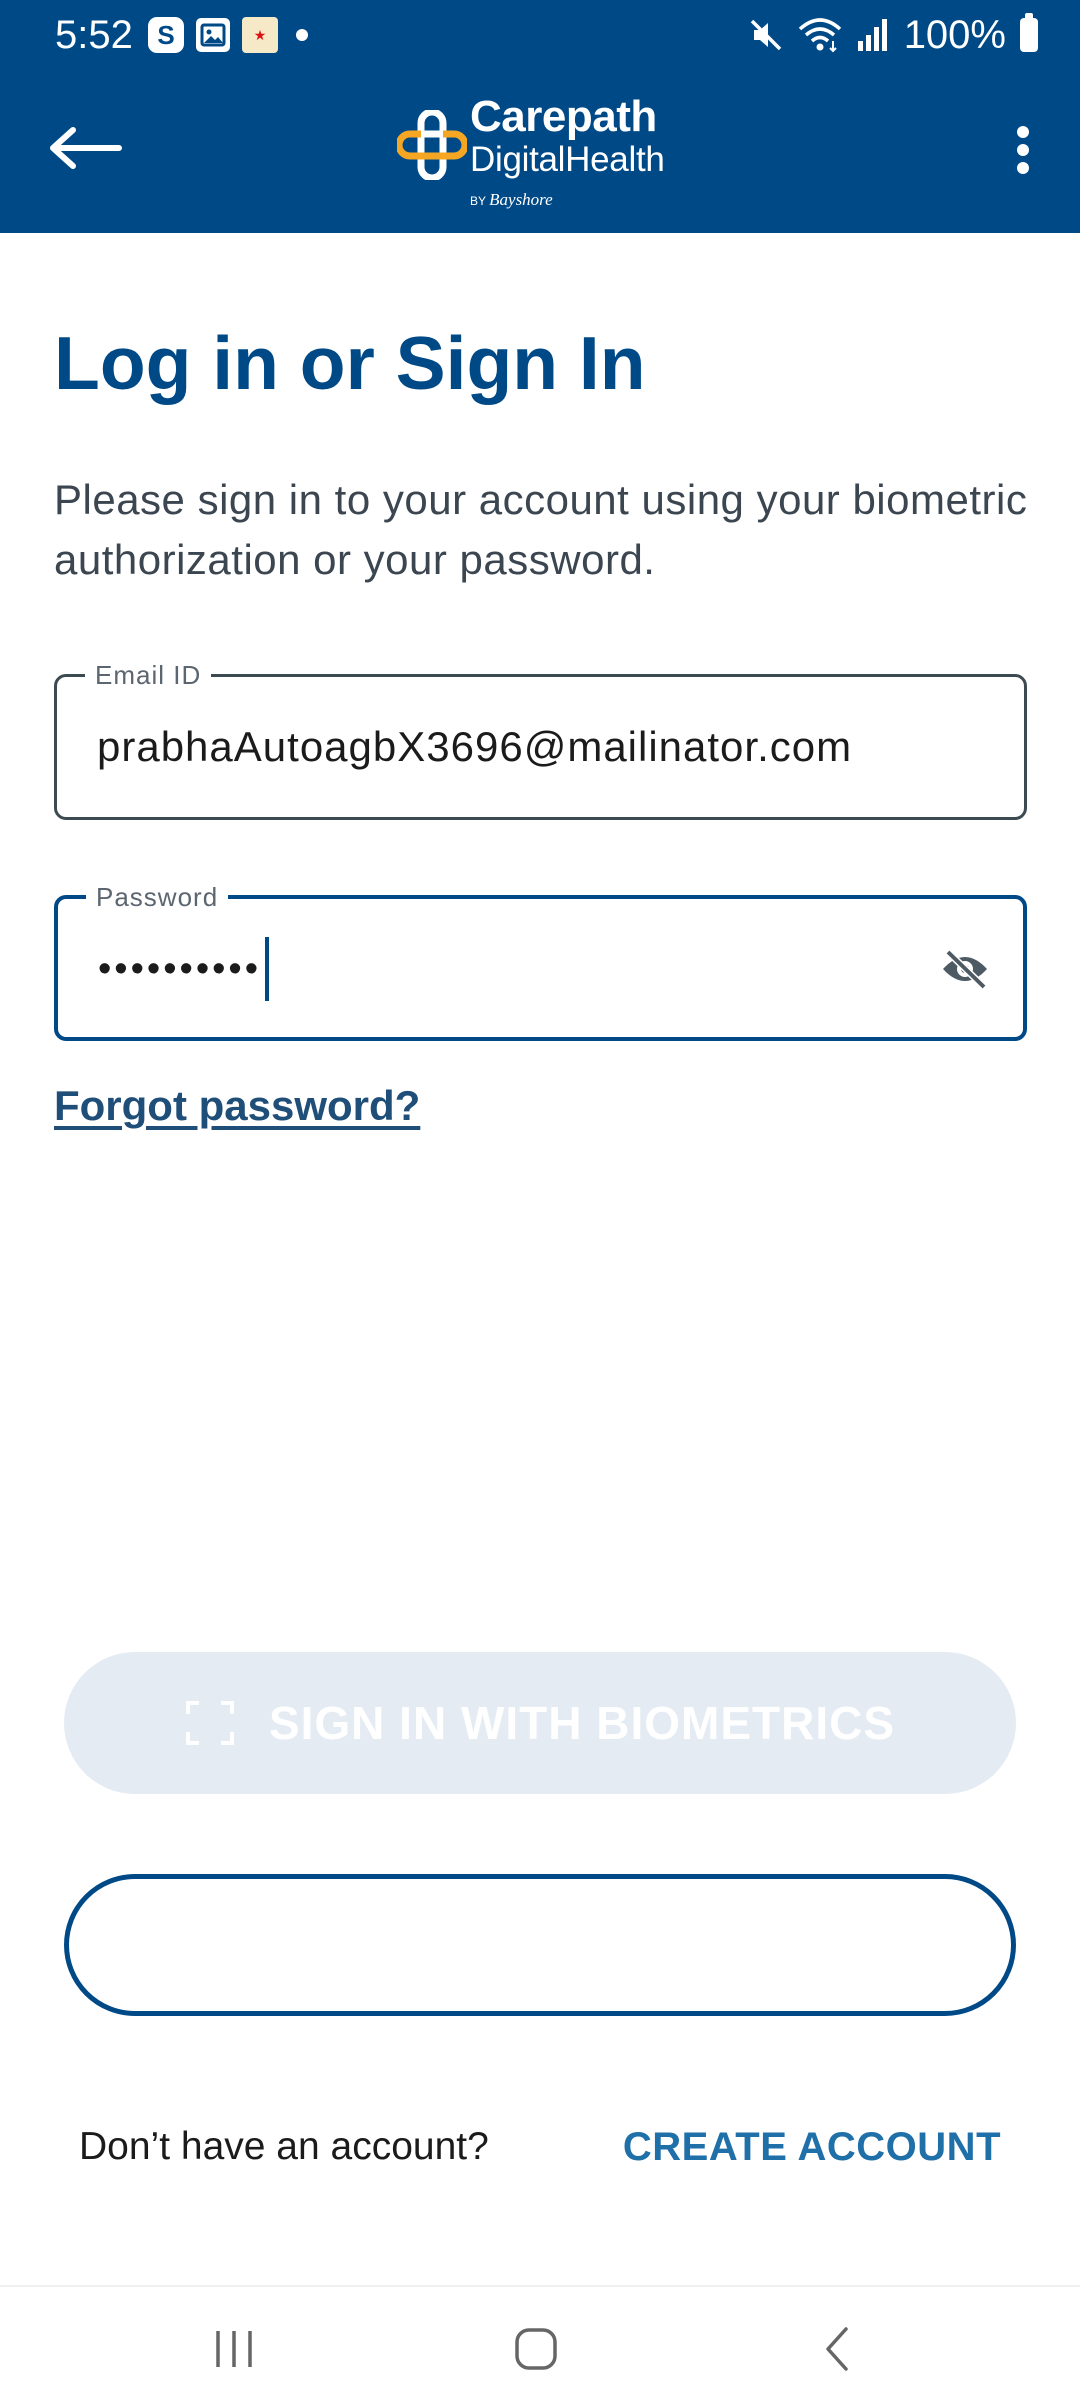 Image resolution: width=1080 pixels, height=2408 pixels. I want to click on game-app-icon: ★, so click(260, 35).